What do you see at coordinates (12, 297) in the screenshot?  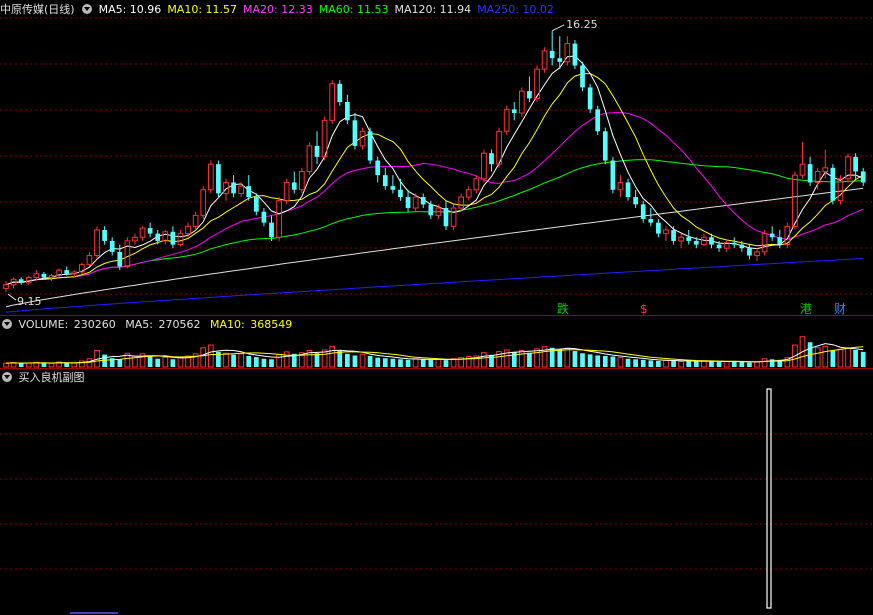 I see `low-marker-arrow` at bounding box center [12, 297].